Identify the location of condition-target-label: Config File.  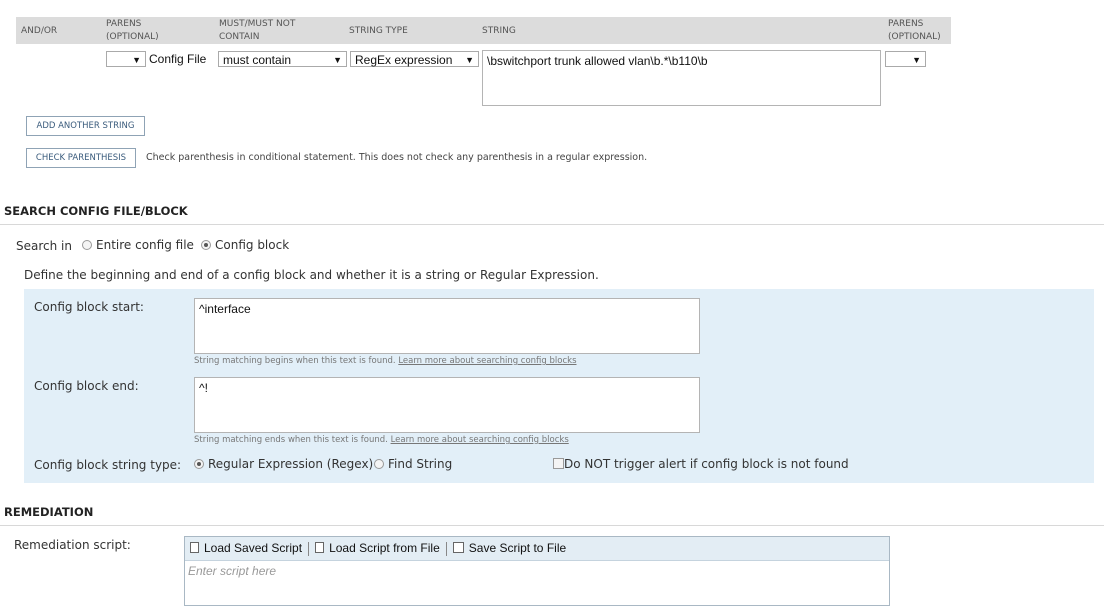
(178, 59).